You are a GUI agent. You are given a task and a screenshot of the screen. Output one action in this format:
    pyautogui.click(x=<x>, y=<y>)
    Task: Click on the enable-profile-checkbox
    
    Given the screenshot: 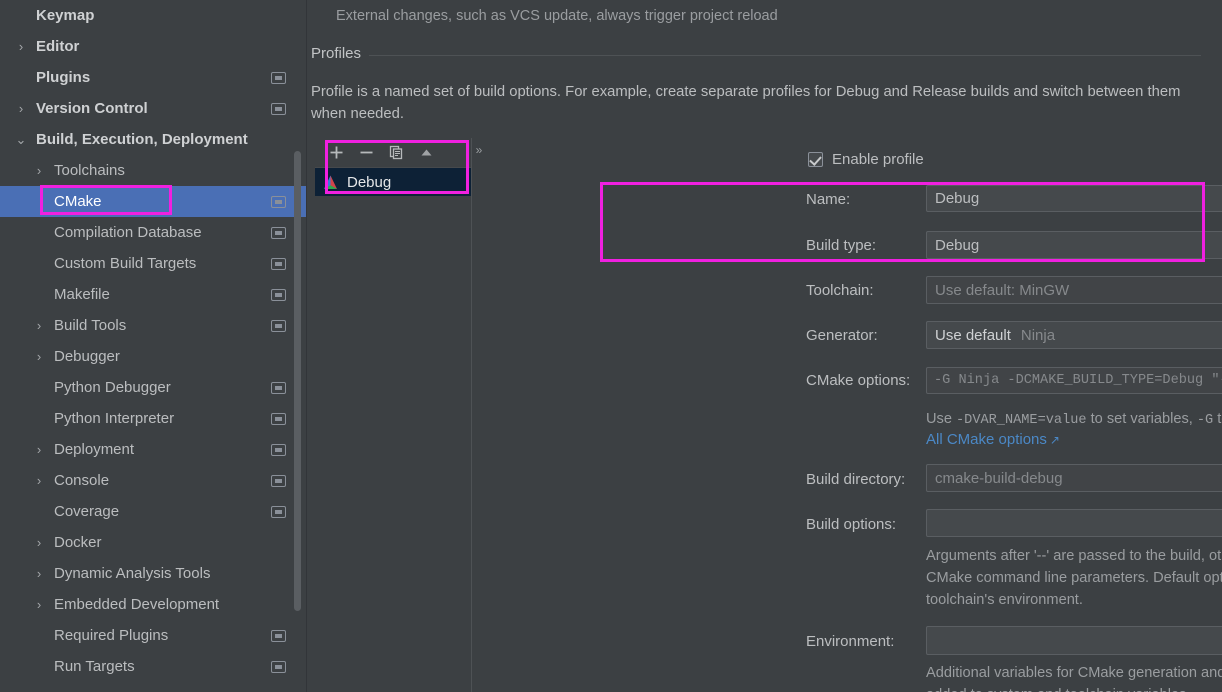 What is the action you would take?
    pyautogui.click(x=815, y=159)
    